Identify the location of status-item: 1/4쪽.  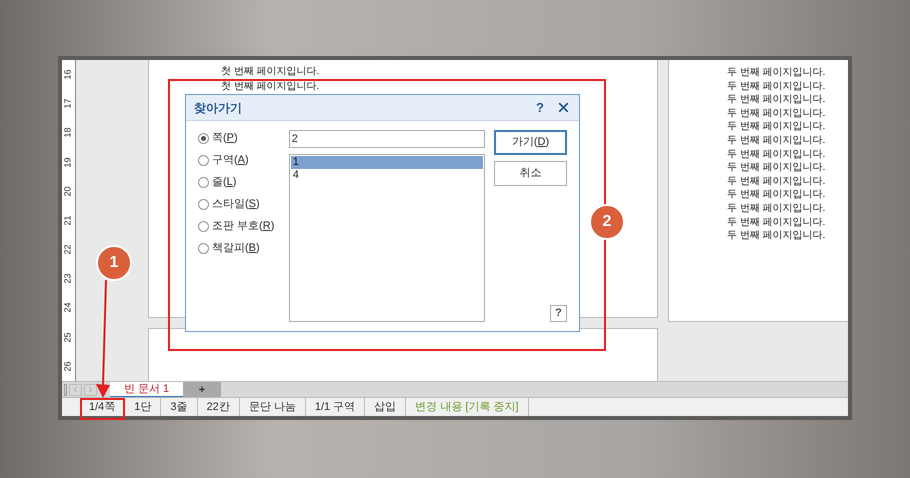
(103, 407).